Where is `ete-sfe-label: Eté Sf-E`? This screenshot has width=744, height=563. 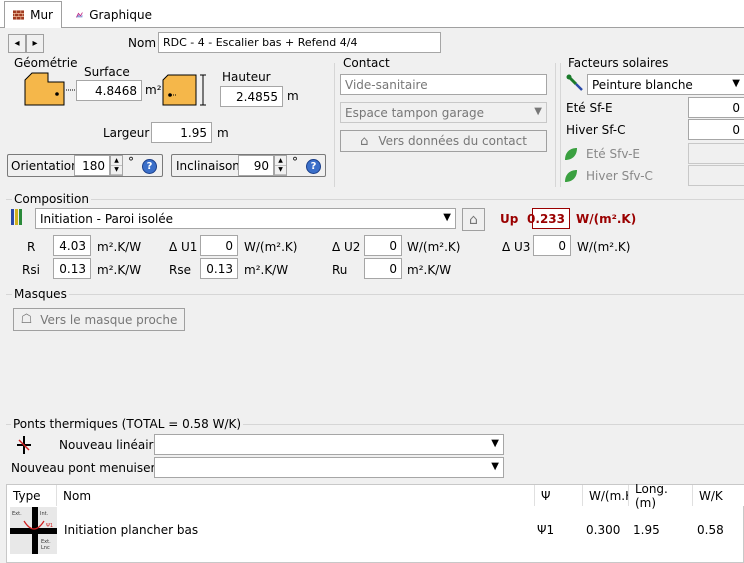 ete-sfe-label: Eté Sf-E is located at coordinates (589, 108).